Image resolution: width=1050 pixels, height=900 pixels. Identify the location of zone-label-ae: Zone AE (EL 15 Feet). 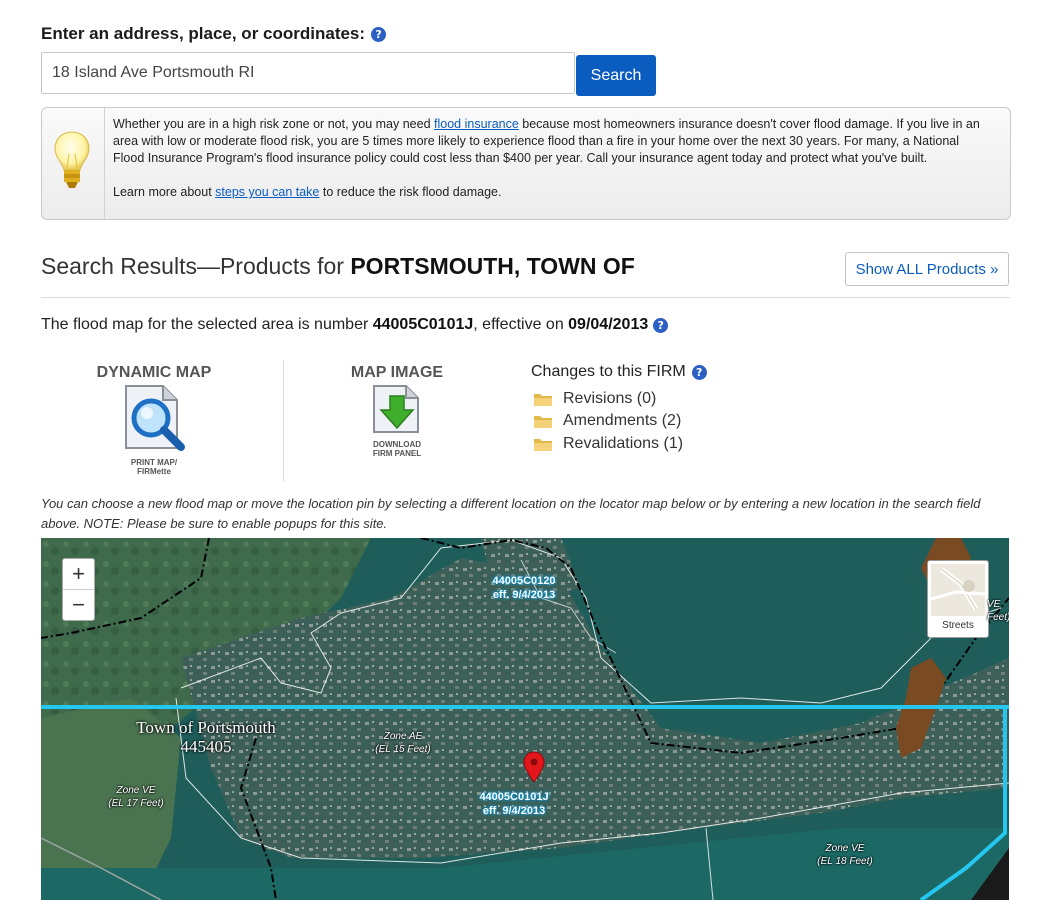
(403, 743).